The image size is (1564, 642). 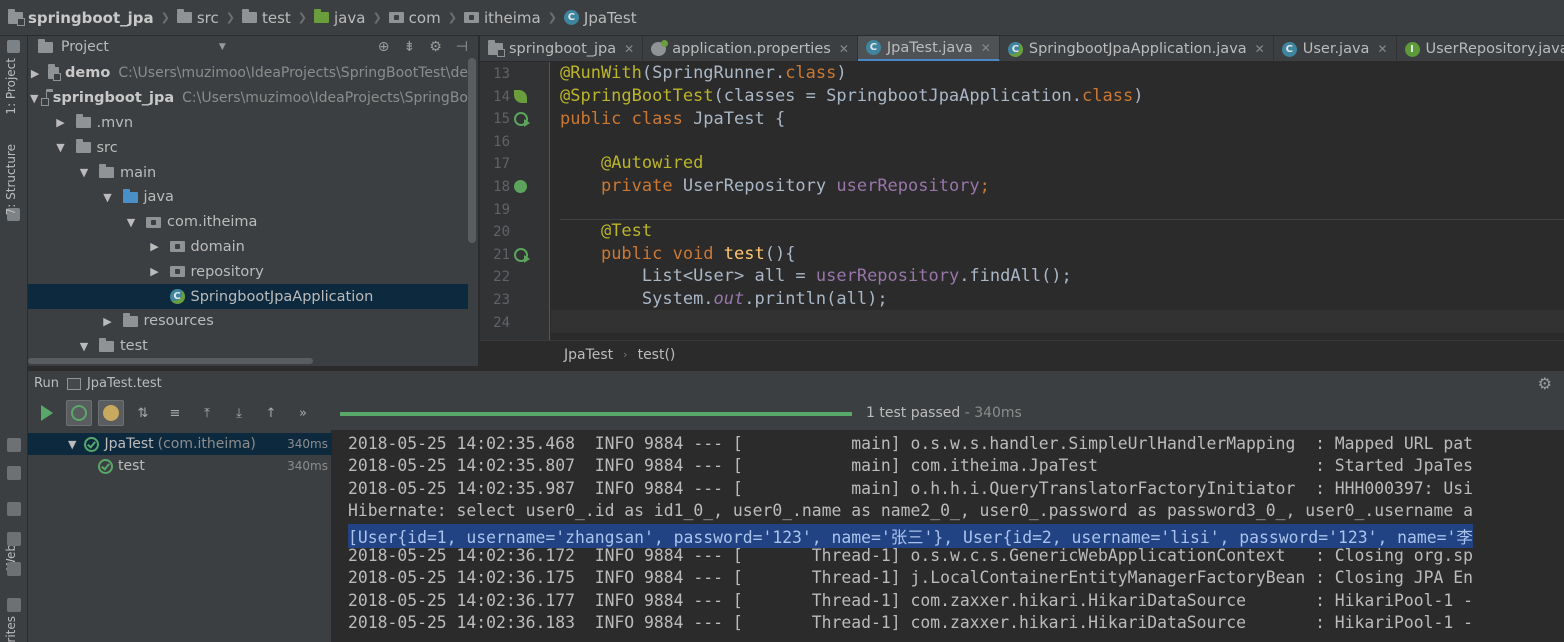 What do you see at coordinates (1022, 354) in the screenshot?
I see `editor-breadcrumb: JpaTest › test()` at bounding box center [1022, 354].